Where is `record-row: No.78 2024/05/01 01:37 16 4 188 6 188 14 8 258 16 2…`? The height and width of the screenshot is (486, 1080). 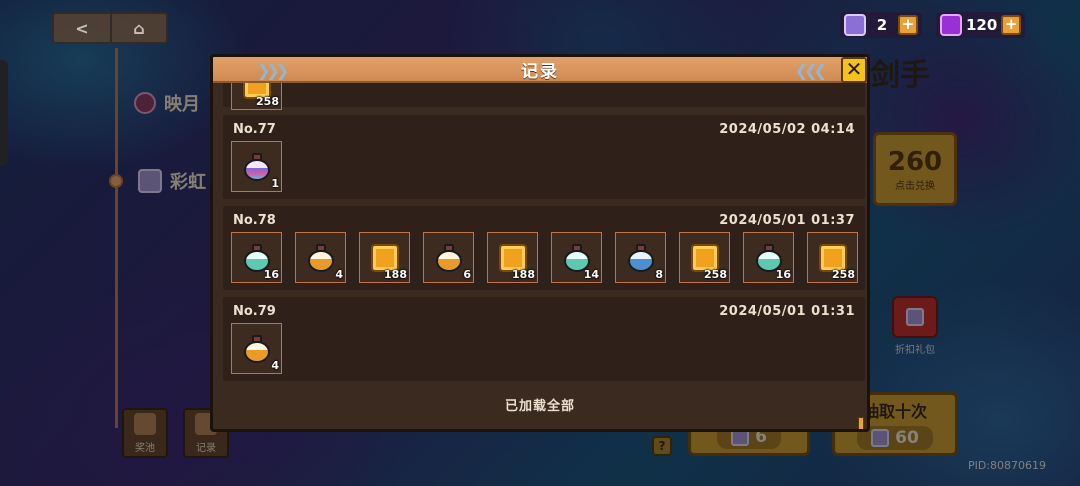 record-row: No.78 2024/05/01 01:37 16 4 188 6 188 14 8 258 16 2… is located at coordinates (544, 248).